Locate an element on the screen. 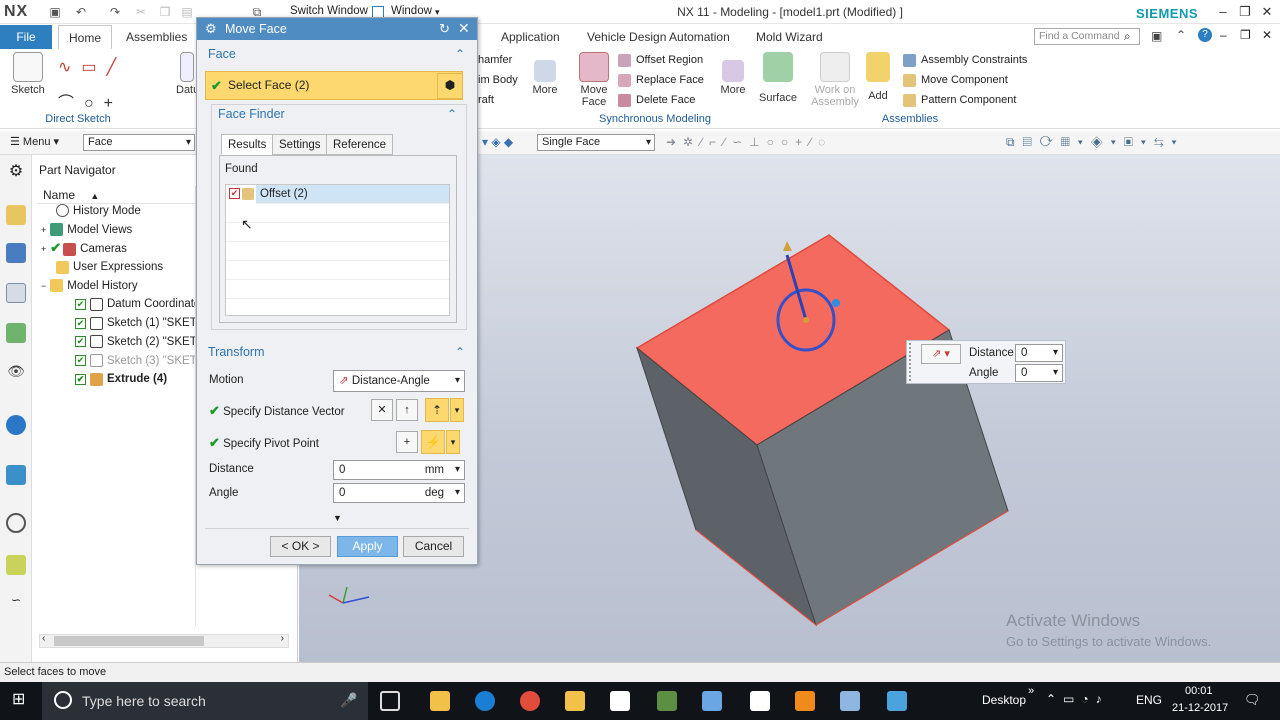 Image resolution: width=1280 pixels, height=720 pixels. float-distance-input: 0 ▾ is located at coordinates (1039, 353).